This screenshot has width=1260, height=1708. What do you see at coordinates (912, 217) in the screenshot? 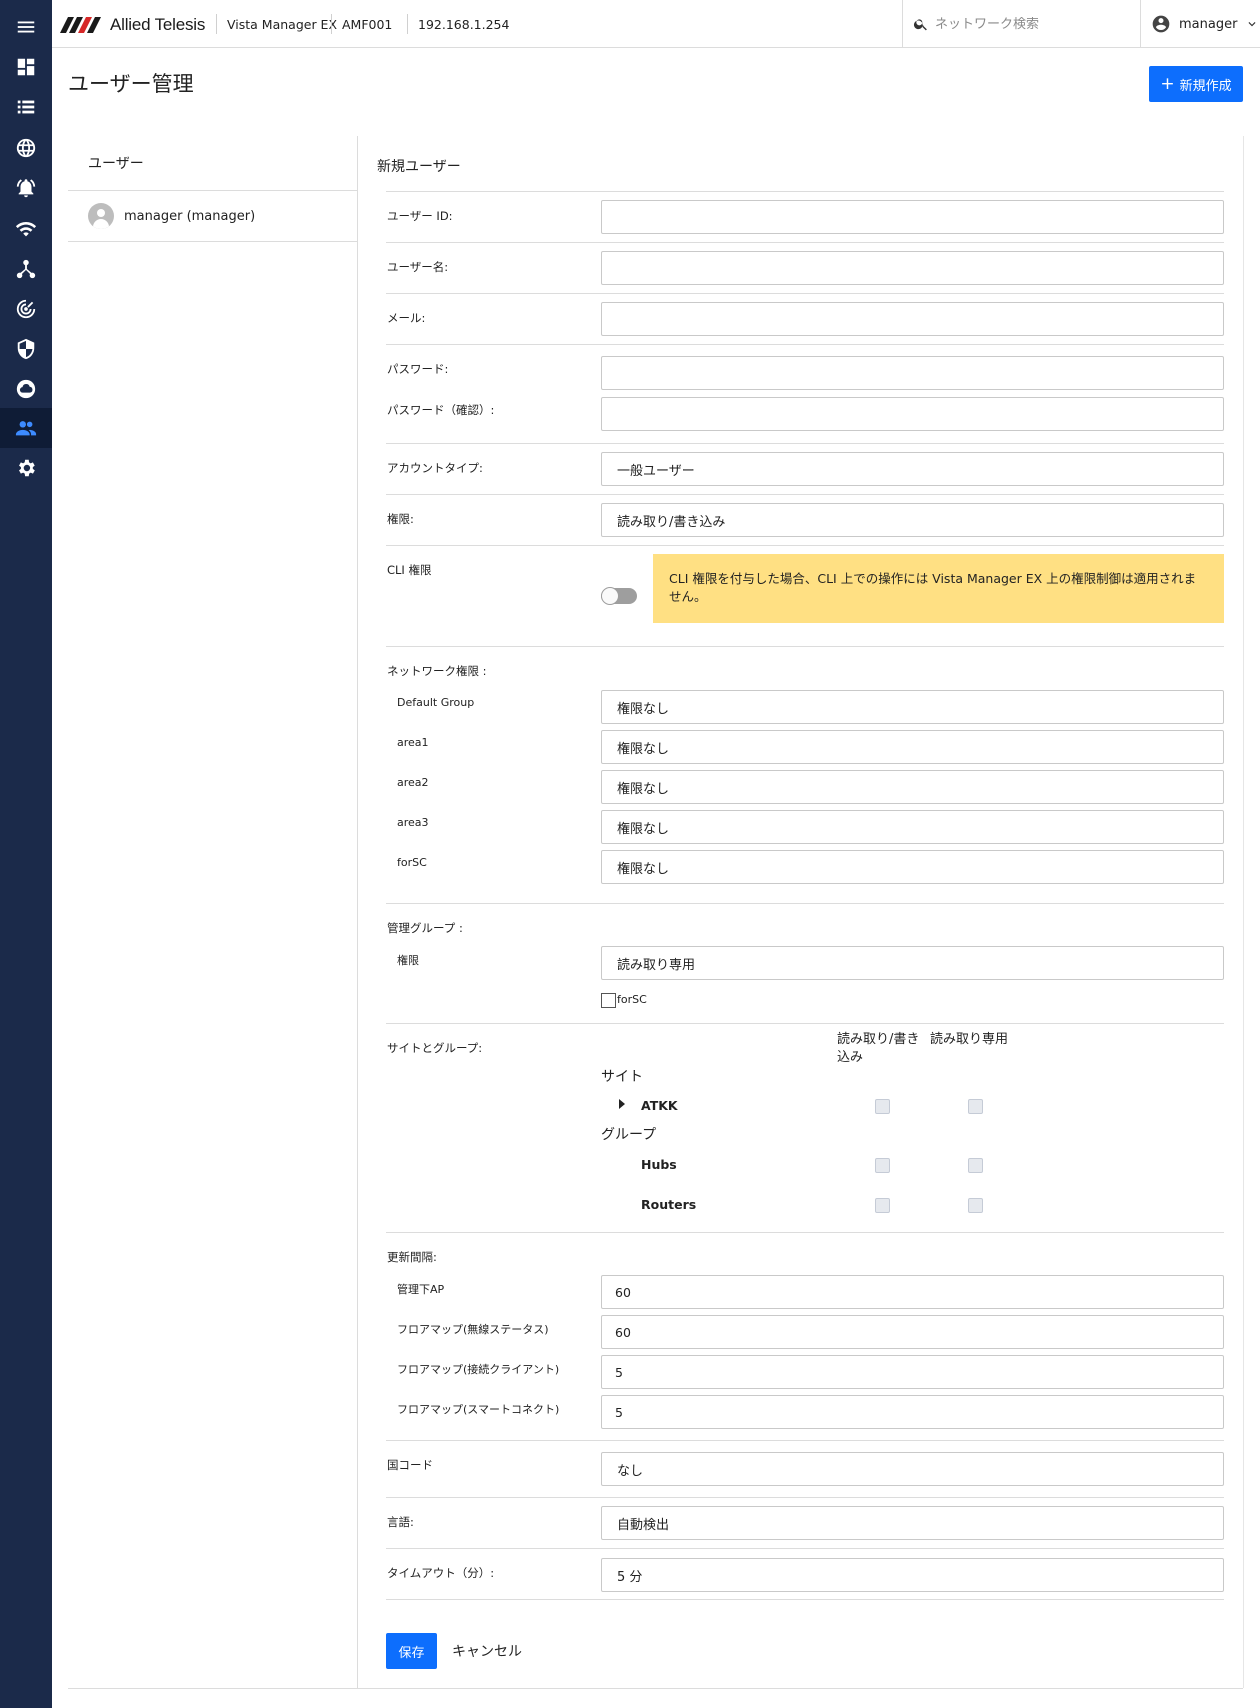
I see `user-id-field` at bounding box center [912, 217].